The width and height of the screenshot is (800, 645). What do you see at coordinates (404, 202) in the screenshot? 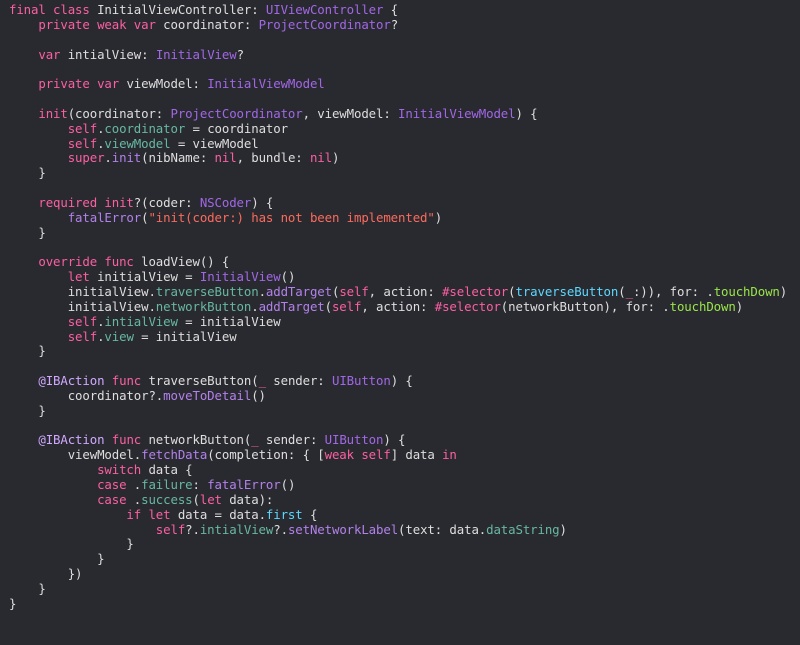
I see `code-line-14: required init?(coder: NSCoder) {` at bounding box center [404, 202].